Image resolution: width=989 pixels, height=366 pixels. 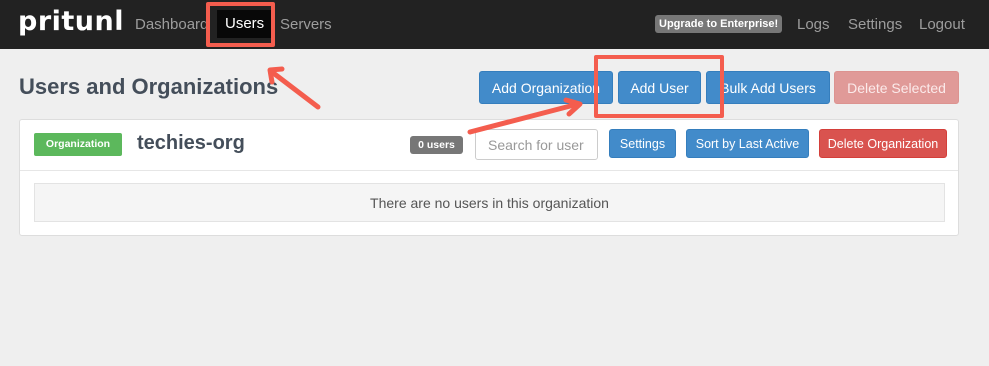 What do you see at coordinates (191, 143) in the screenshot?
I see `organization-name: techies-org` at bounding box center [191, 143].